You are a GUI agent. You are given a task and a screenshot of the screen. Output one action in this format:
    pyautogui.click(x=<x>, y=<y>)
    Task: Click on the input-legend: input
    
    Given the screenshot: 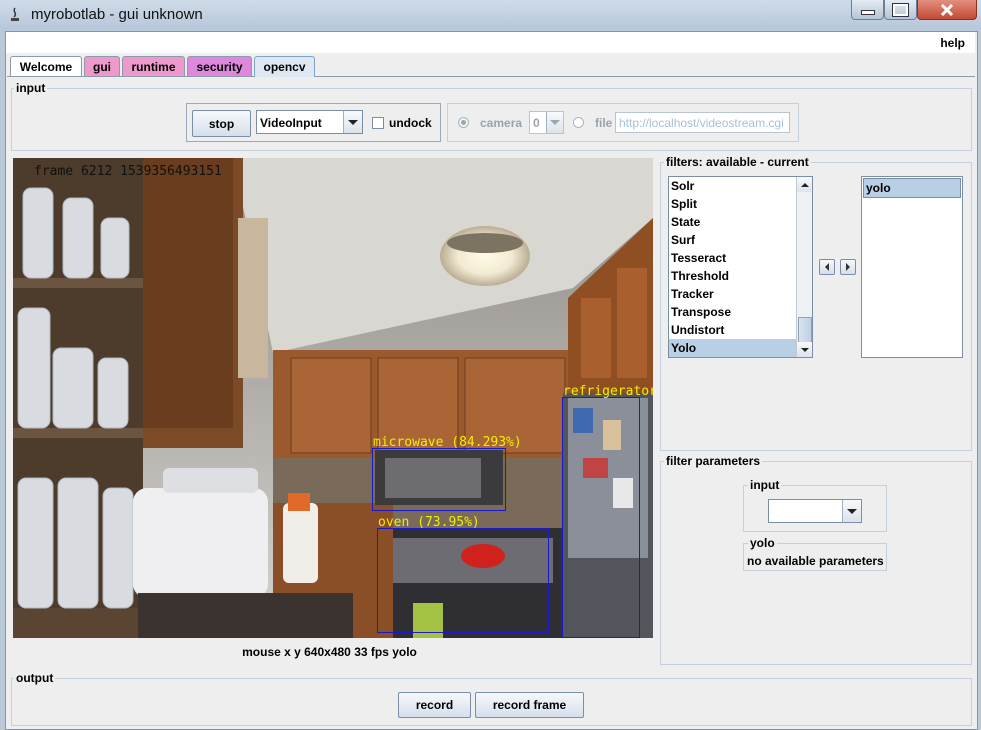 What is the action you would take?
    pyautogui.click(x=31, y=88)
    